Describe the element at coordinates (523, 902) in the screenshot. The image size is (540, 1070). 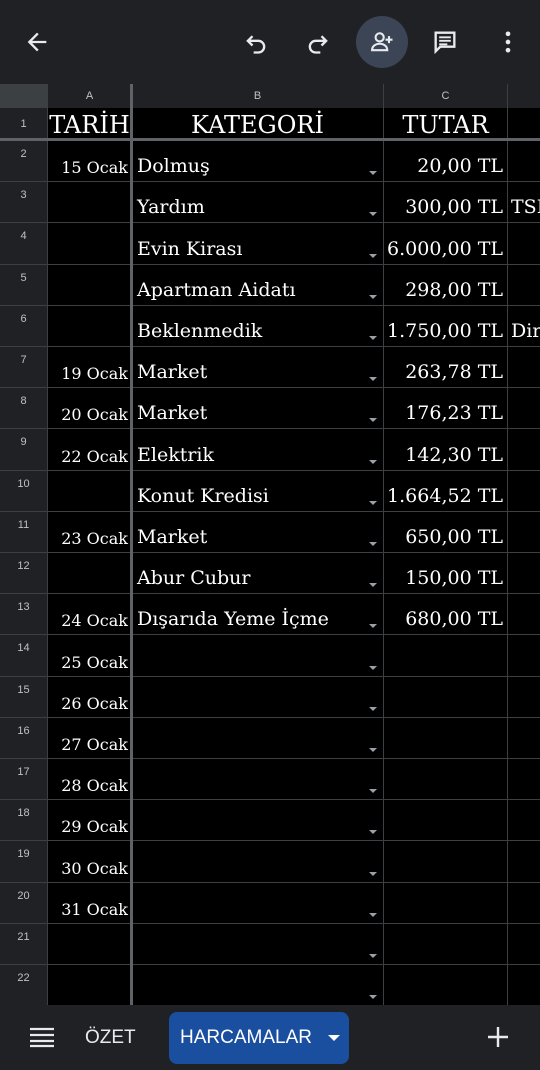
I see `cell-d20` at that location.